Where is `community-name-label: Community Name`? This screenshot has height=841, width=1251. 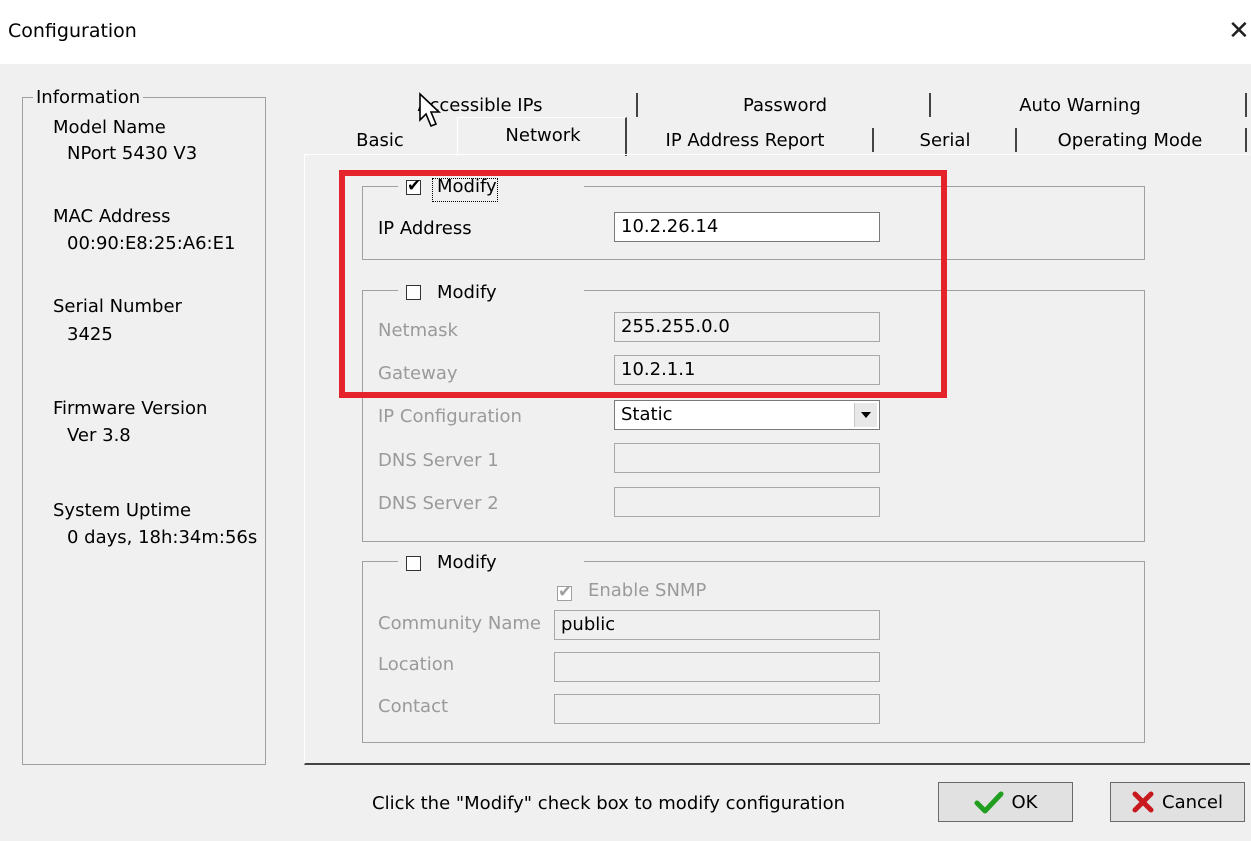 community-name-label: Community Name is located at coordinates (460, 623).